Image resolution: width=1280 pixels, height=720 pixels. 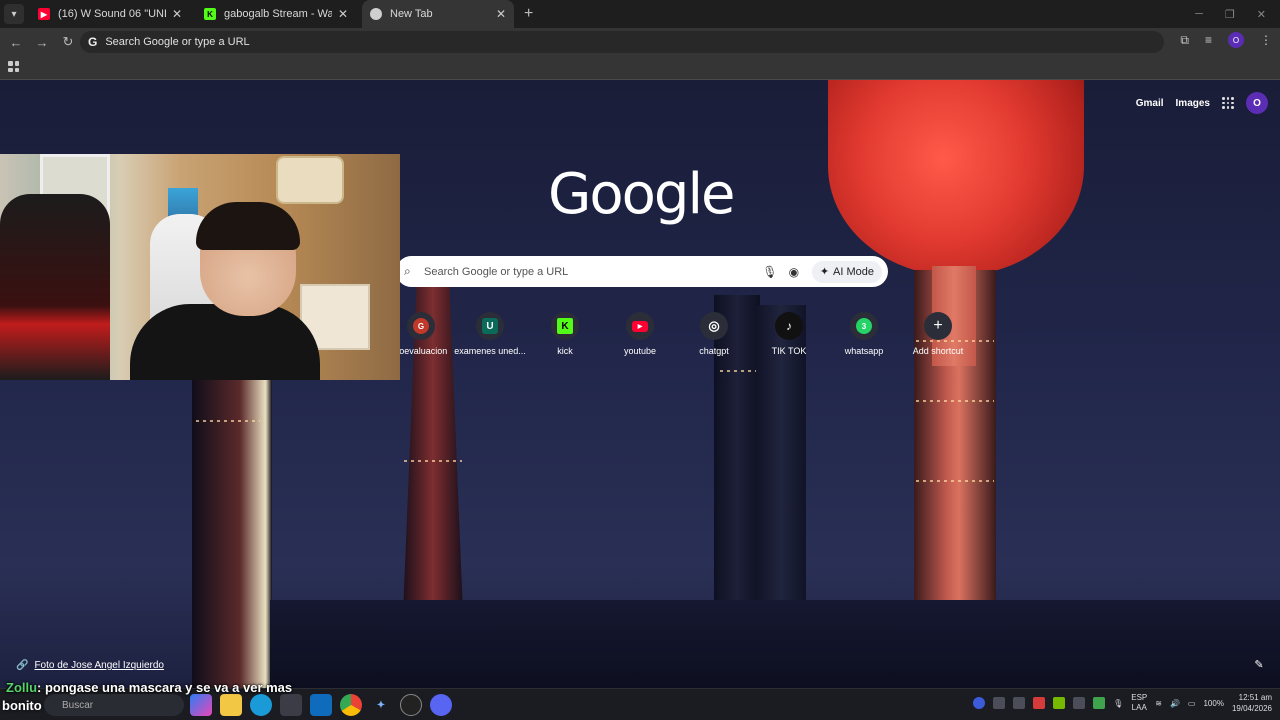 What do you see at coordinates (938, 326) in the screenshot?
I see `plus-icon: +` at bounding box center [938, 326].